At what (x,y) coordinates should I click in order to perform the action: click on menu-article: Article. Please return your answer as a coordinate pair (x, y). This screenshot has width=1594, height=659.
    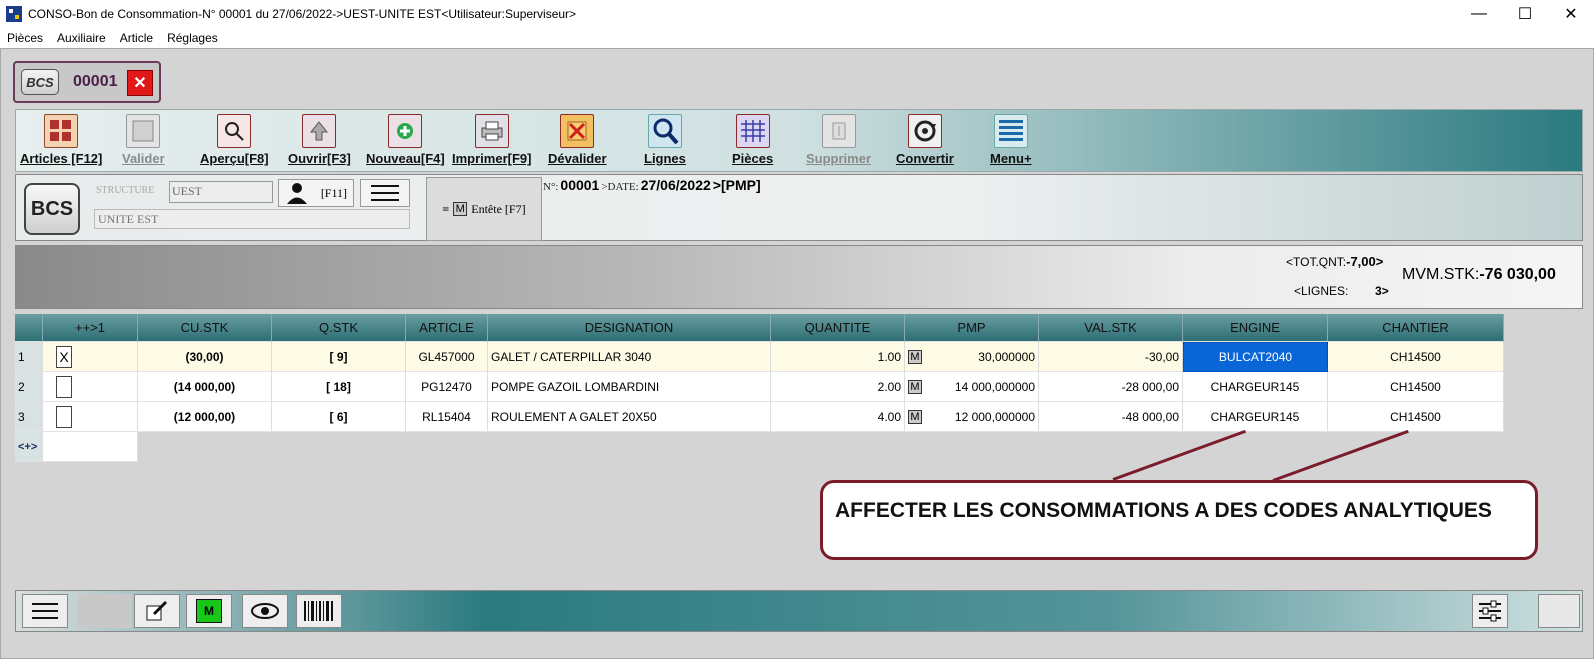
    Looking at the image, I should click on (136, 38).